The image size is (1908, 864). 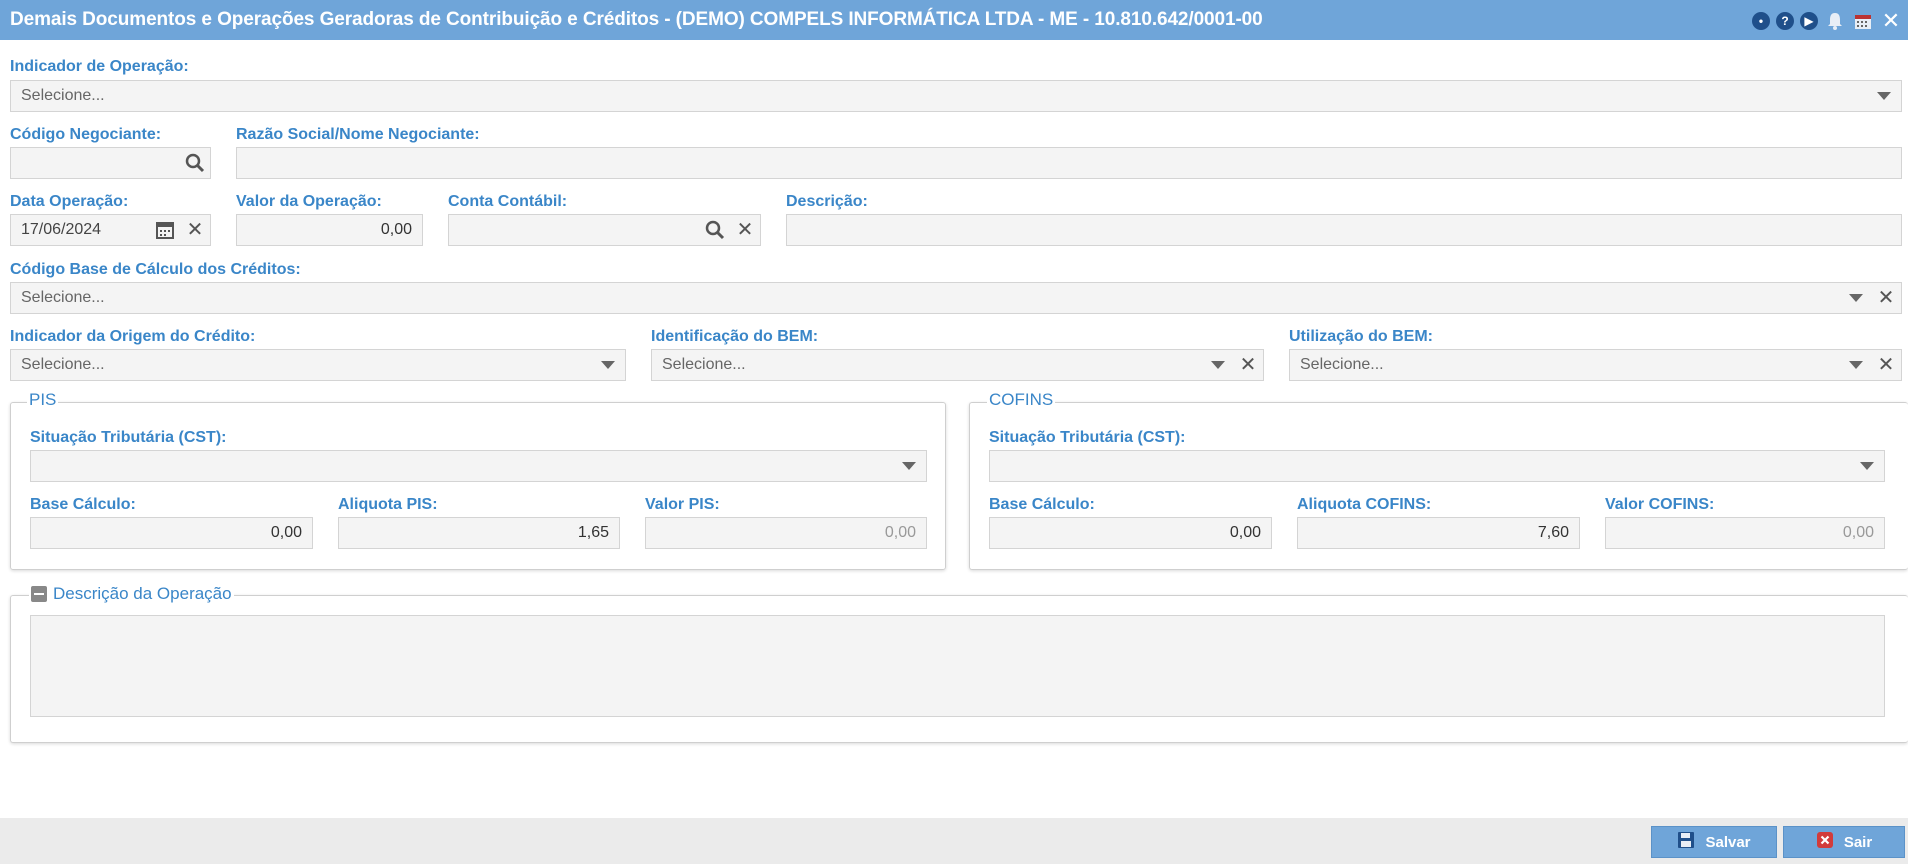 I want to click on pis-aliquota-label: Aliquota PIS:, so click(x=388, y=504).